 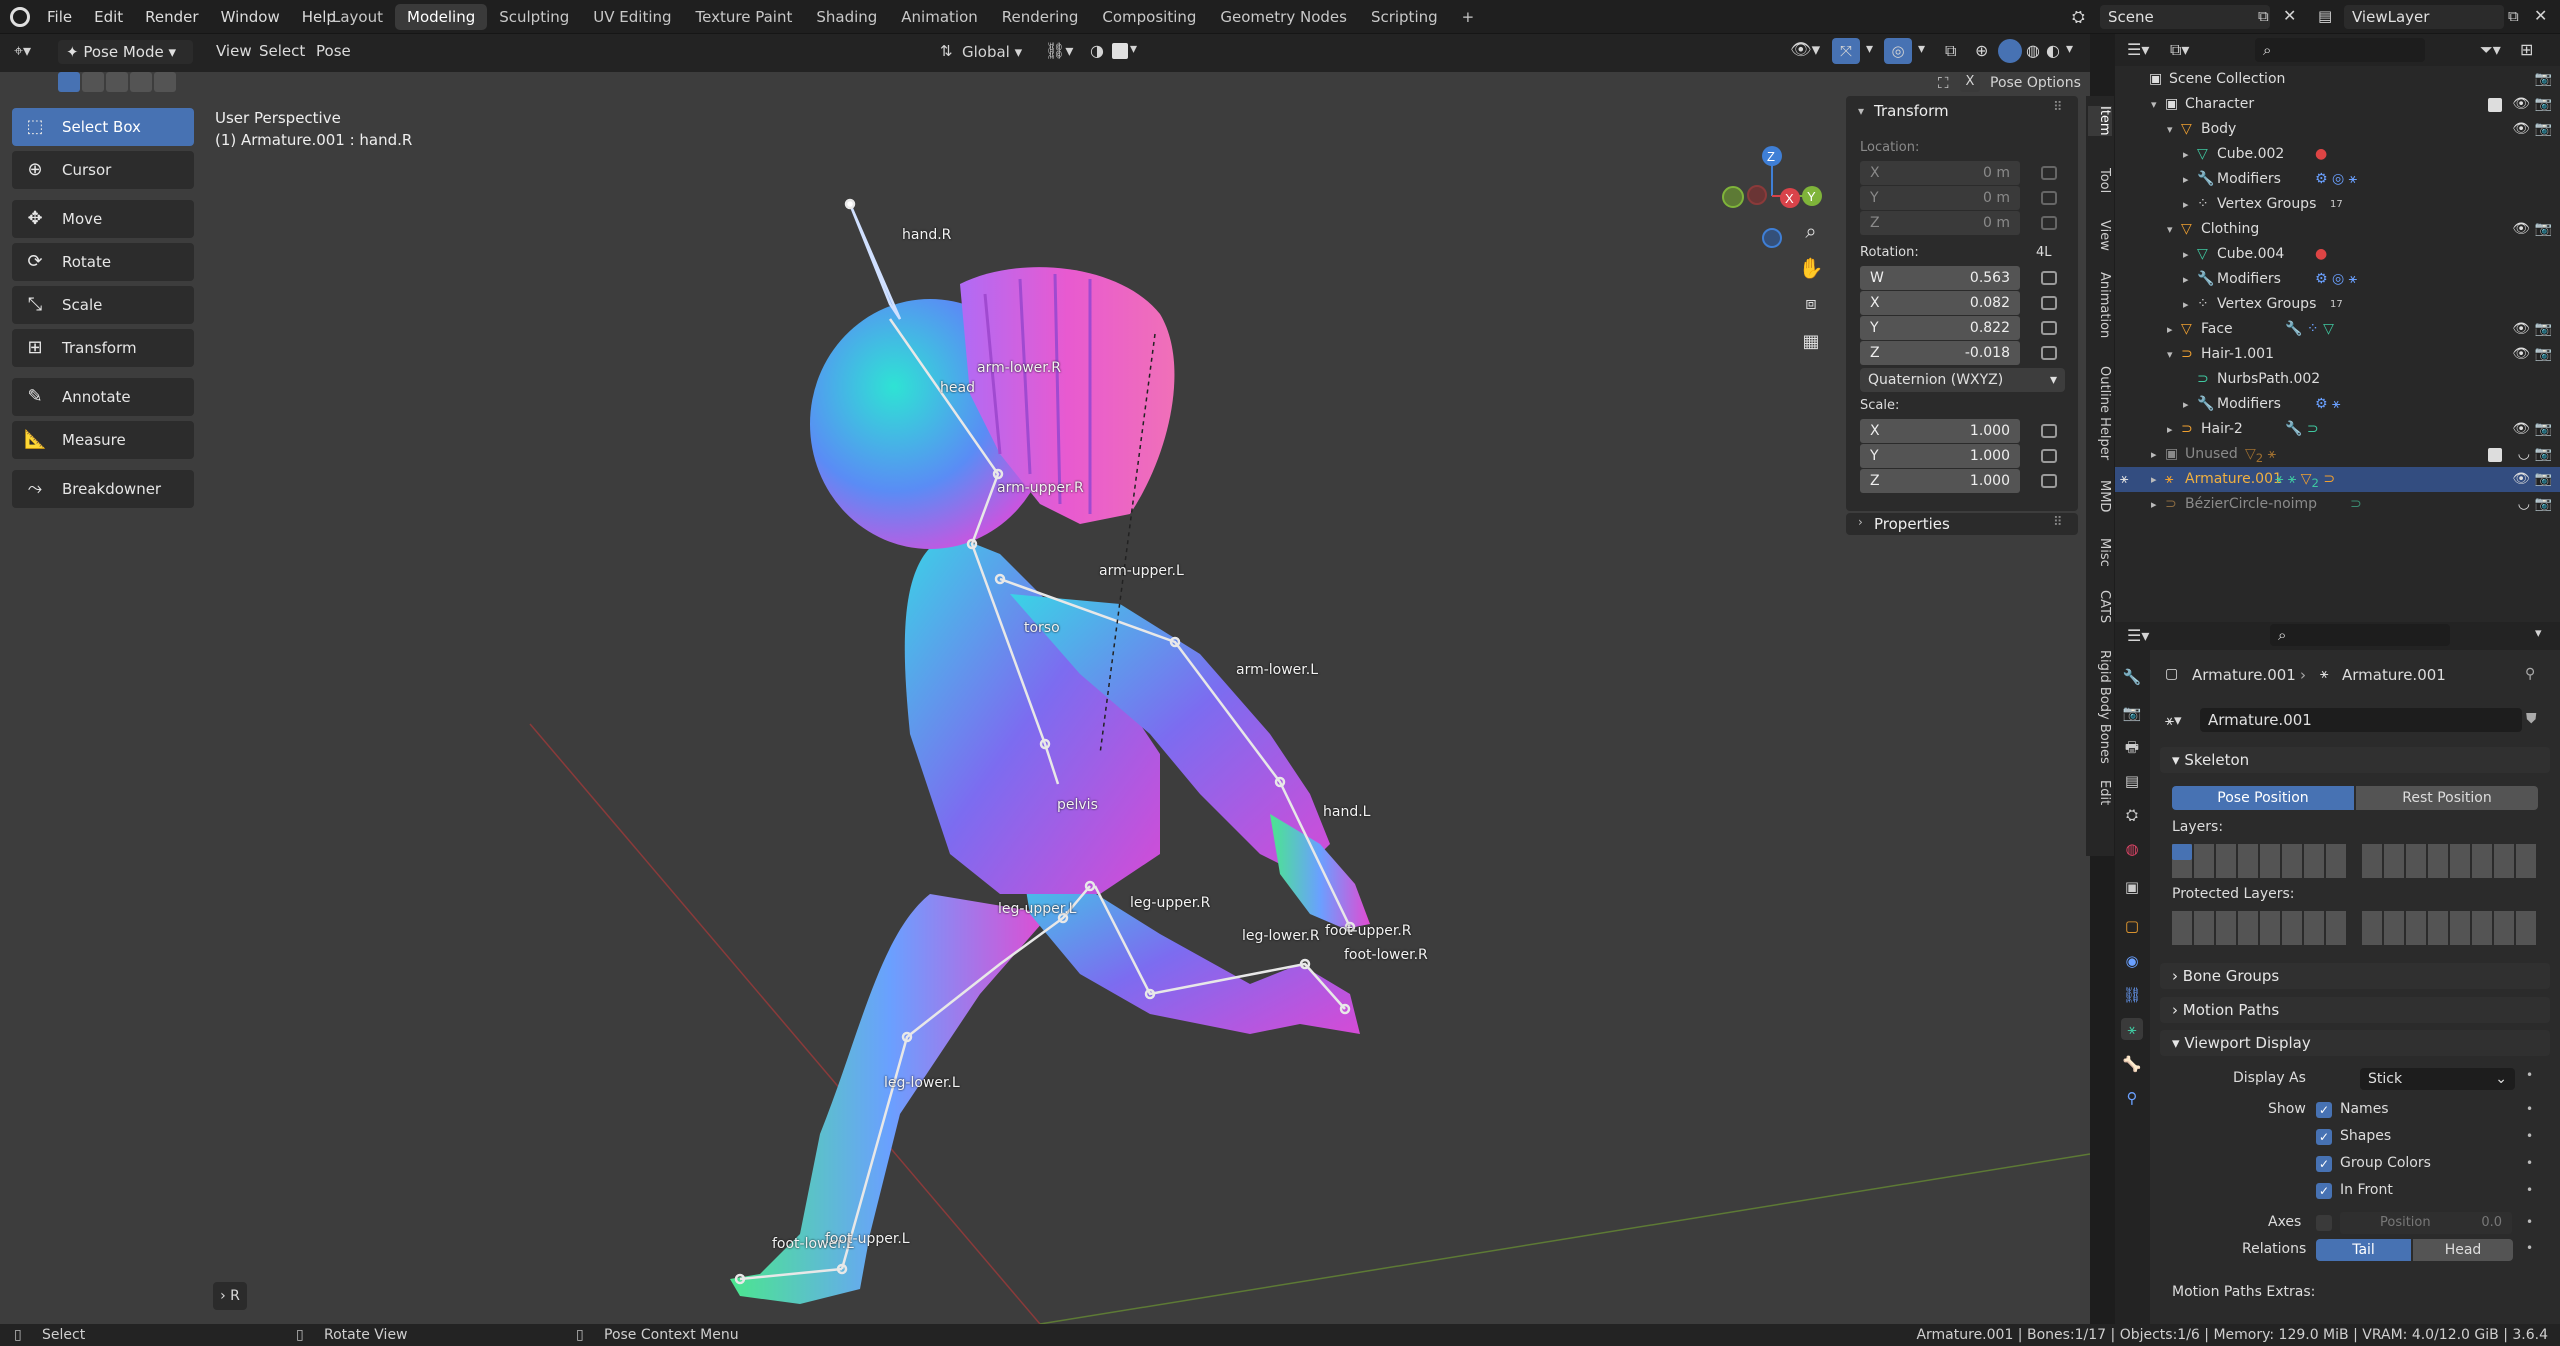 I want to click on drag-handle-icon: ⠿, so click(x=2058, y=522).